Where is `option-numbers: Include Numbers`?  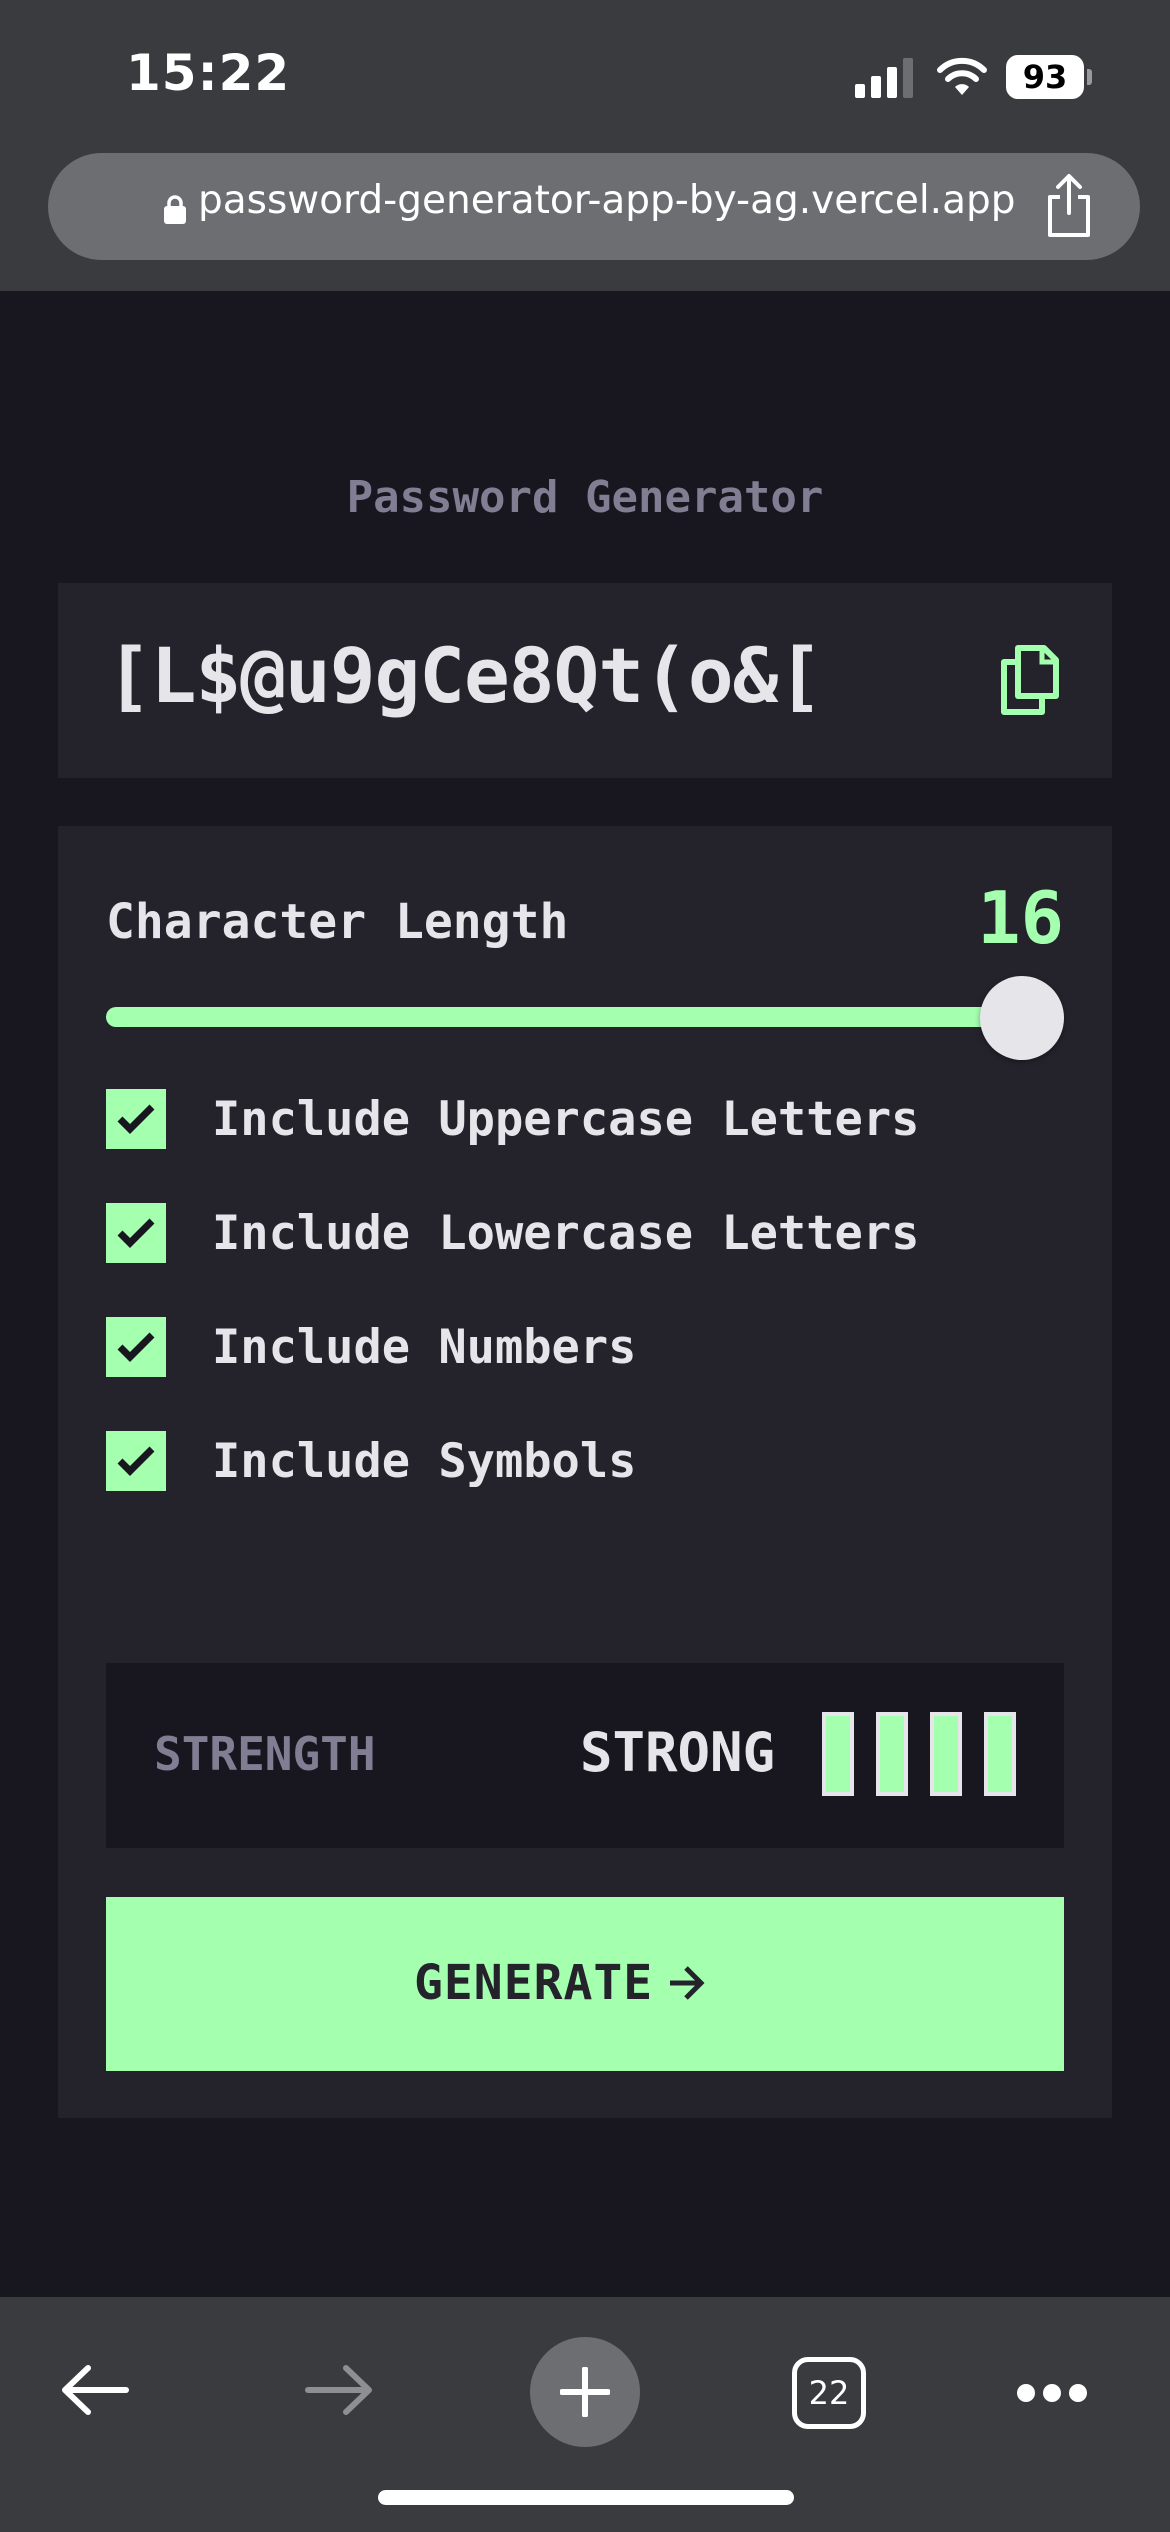
option-numbers: Include Numbers is located at coordinates (371, 1347).